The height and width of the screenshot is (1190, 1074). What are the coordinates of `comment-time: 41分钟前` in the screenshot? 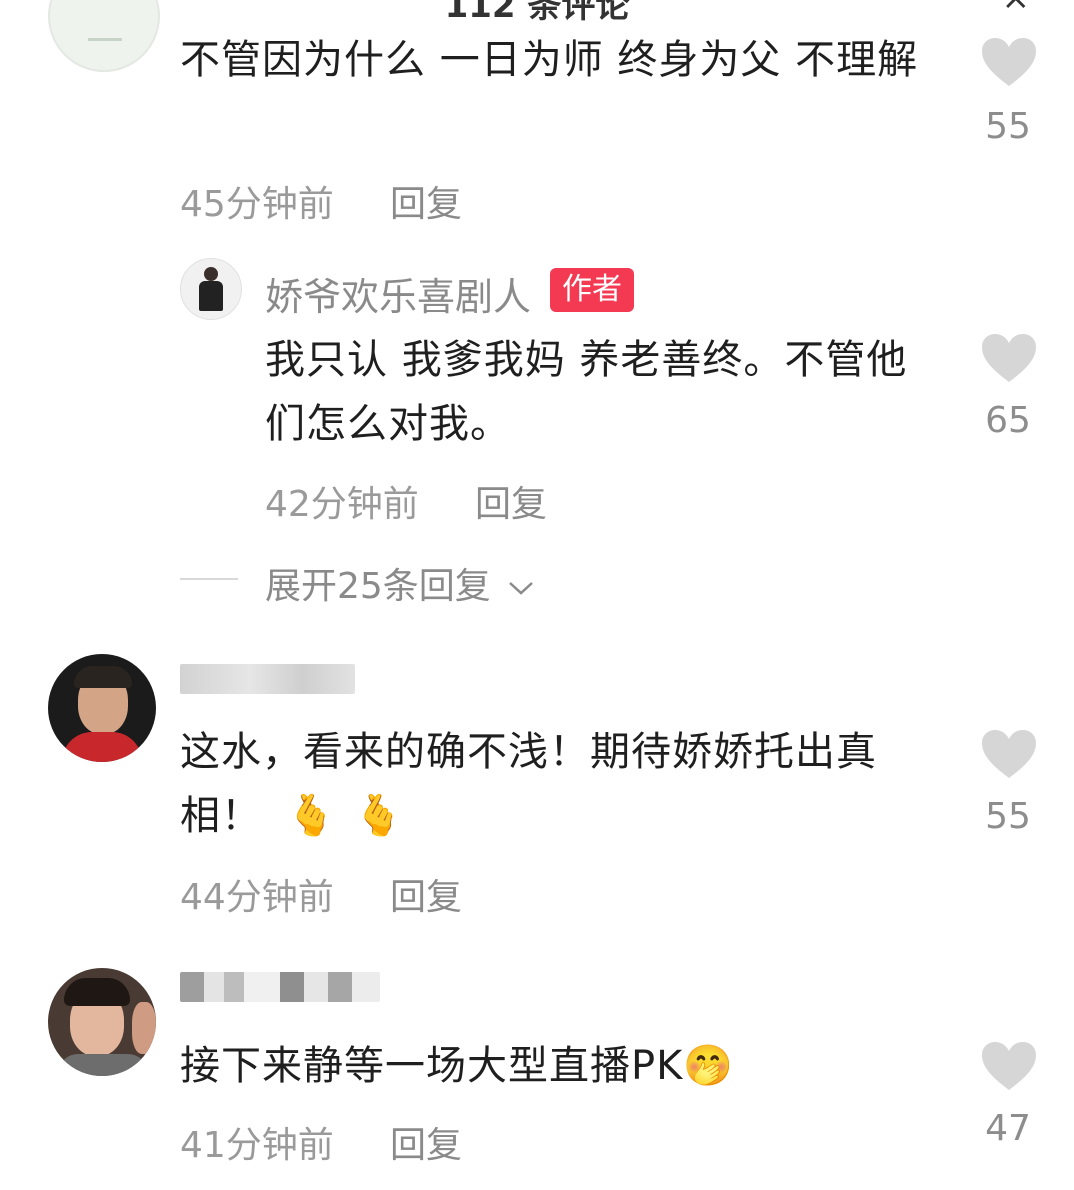 It's located at (257, 1145).